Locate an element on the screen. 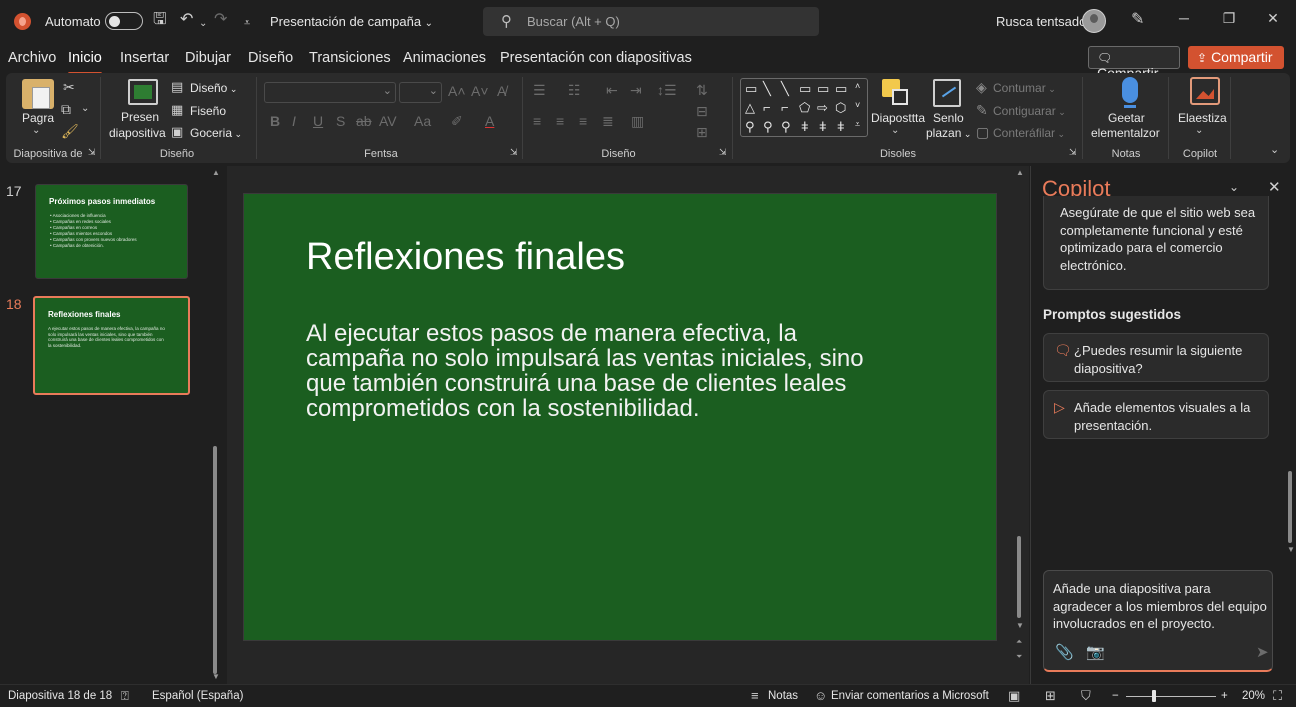 The image size is (1296, 707). shadow-icon: S is located at coordinates (340, 121).